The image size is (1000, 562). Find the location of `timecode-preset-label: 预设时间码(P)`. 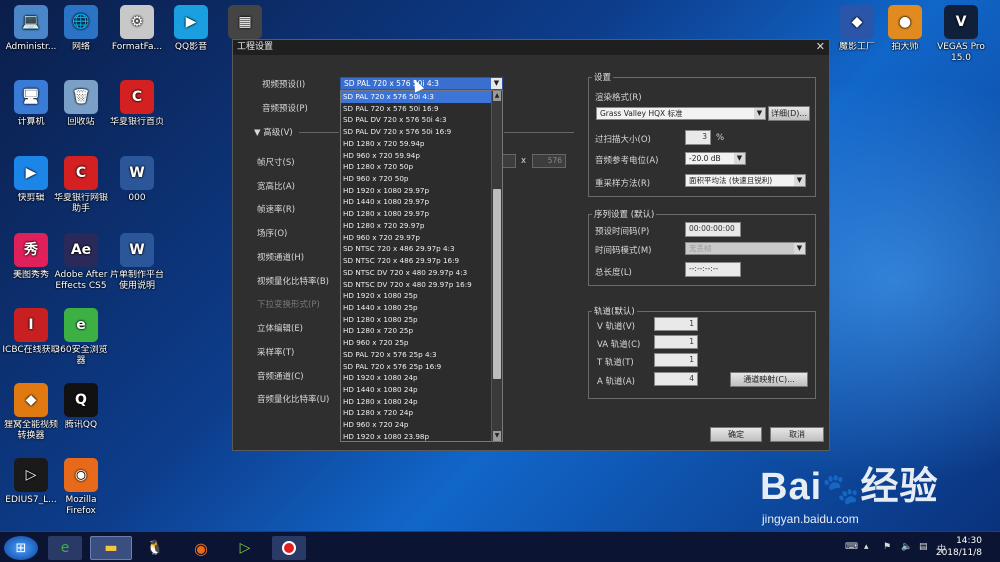

timecode-preset-label: 预设时间码(P) is located at coordinates (622, 232).